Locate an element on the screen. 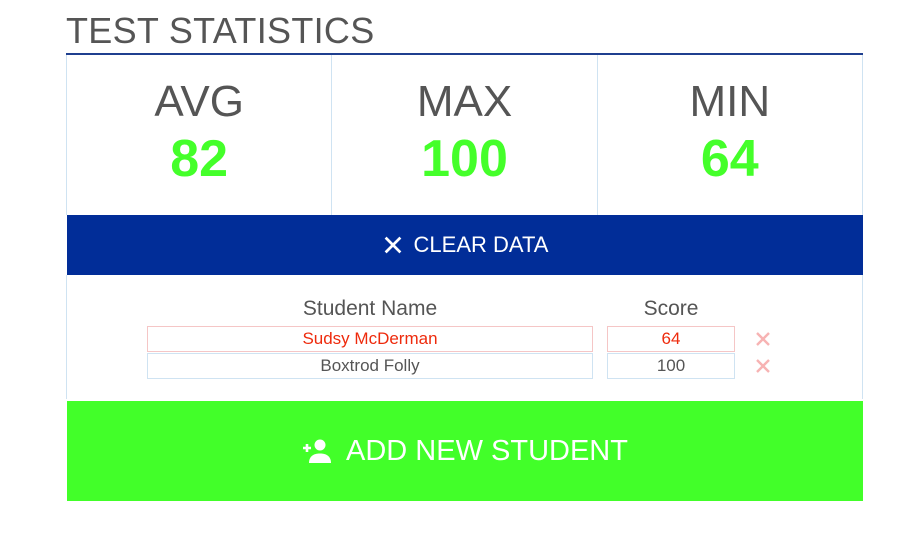 The width and height of the screenshot is (923, 543). close-icon is located at coordinates (392, 245).